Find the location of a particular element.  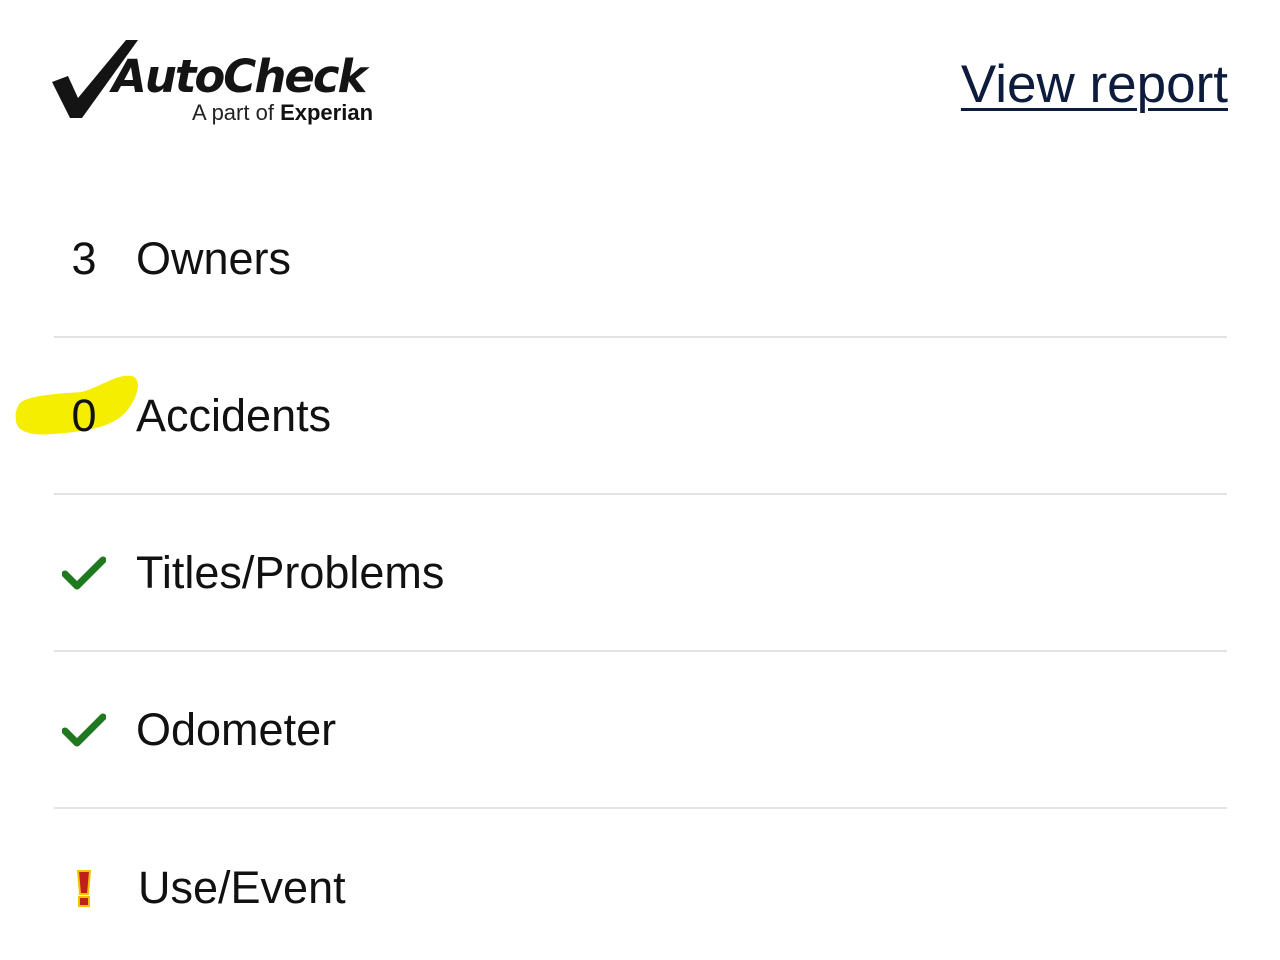

autocheck-logo: AutoCheck A part of Experian is located at coordinates (238, 86).